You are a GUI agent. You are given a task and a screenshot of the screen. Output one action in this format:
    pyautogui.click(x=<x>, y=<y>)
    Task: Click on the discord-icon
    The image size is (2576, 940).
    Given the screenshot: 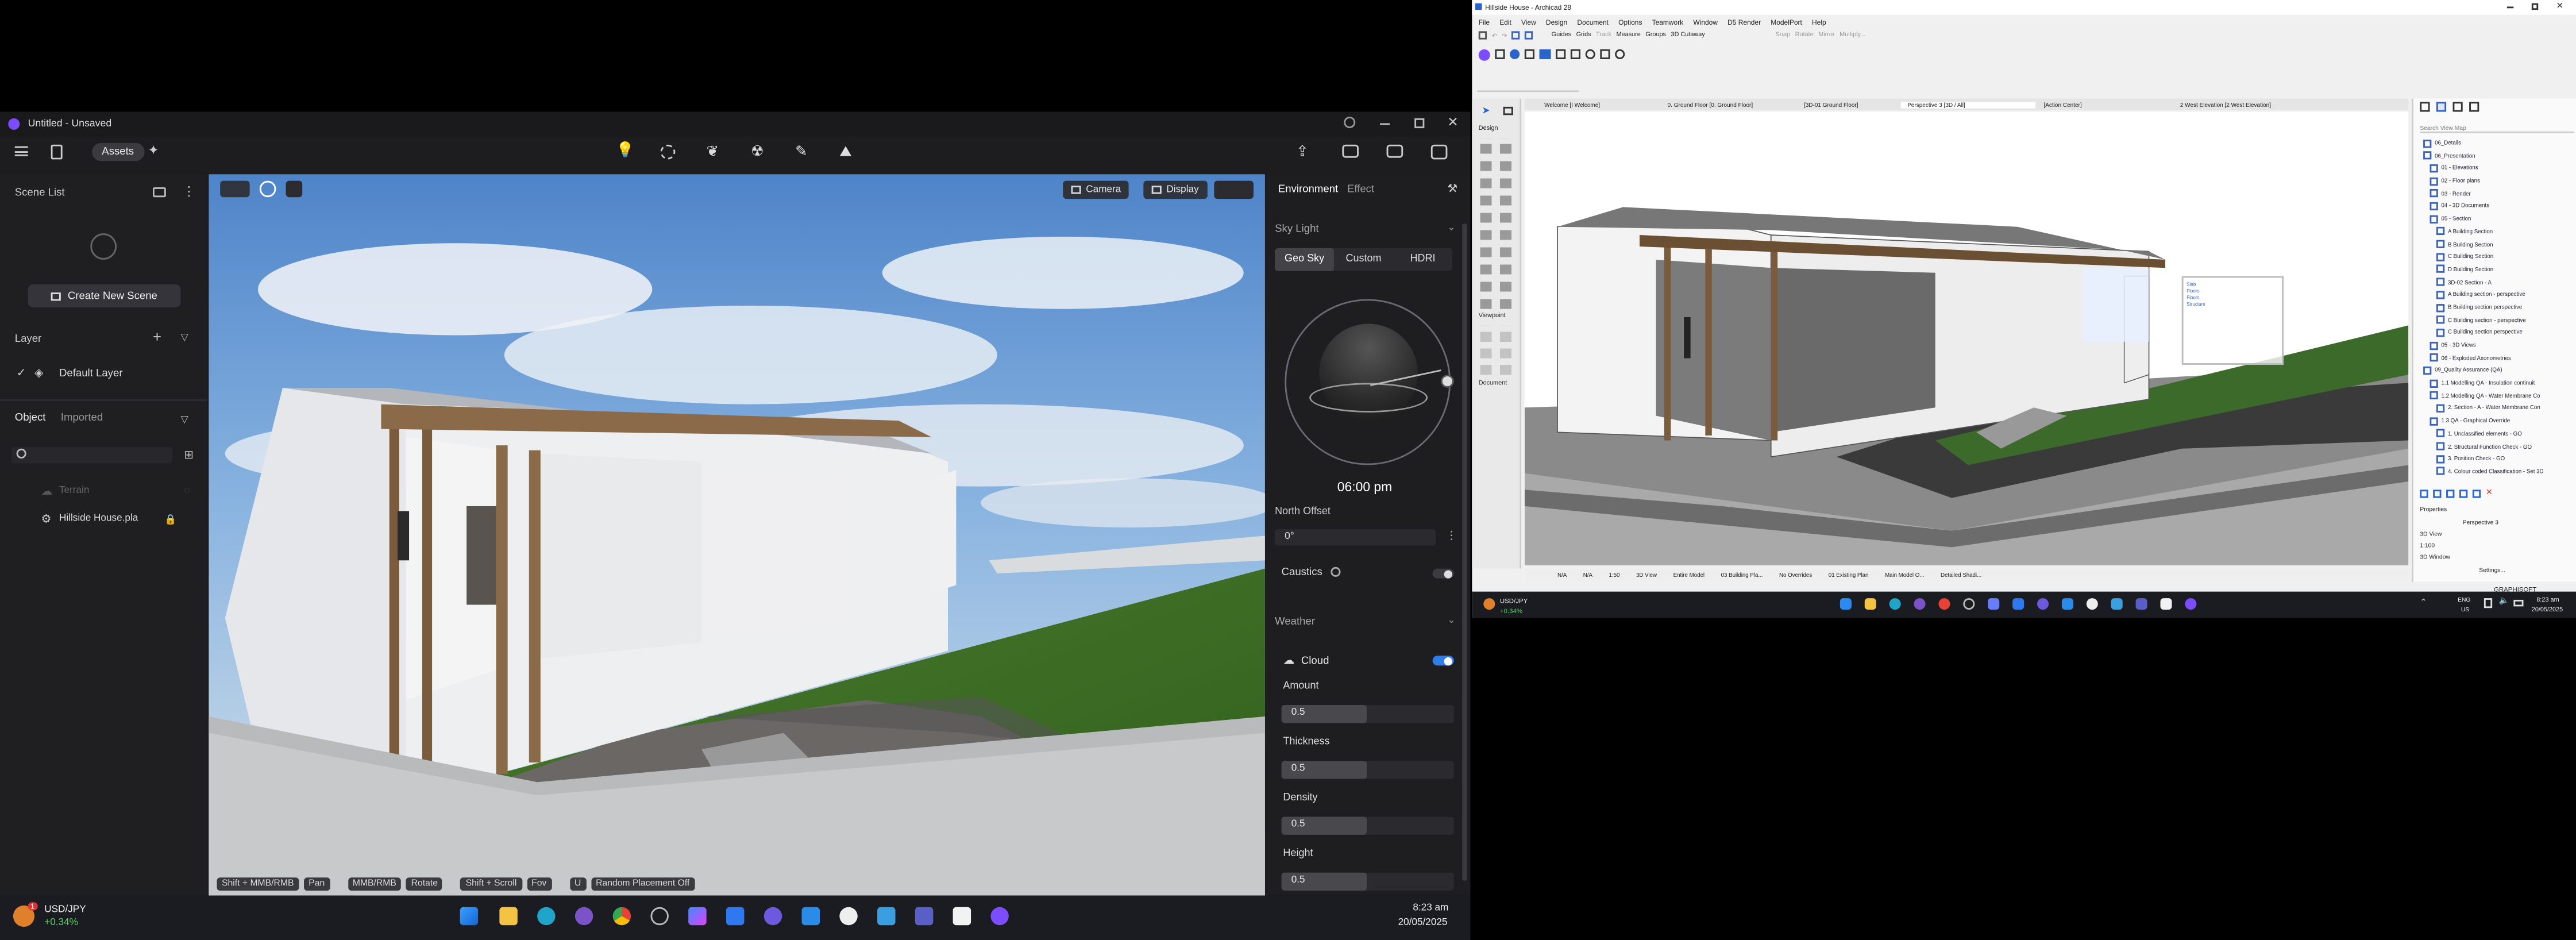 What is the action you would take?
    pyautogui.click(x=2043, y=604)
    